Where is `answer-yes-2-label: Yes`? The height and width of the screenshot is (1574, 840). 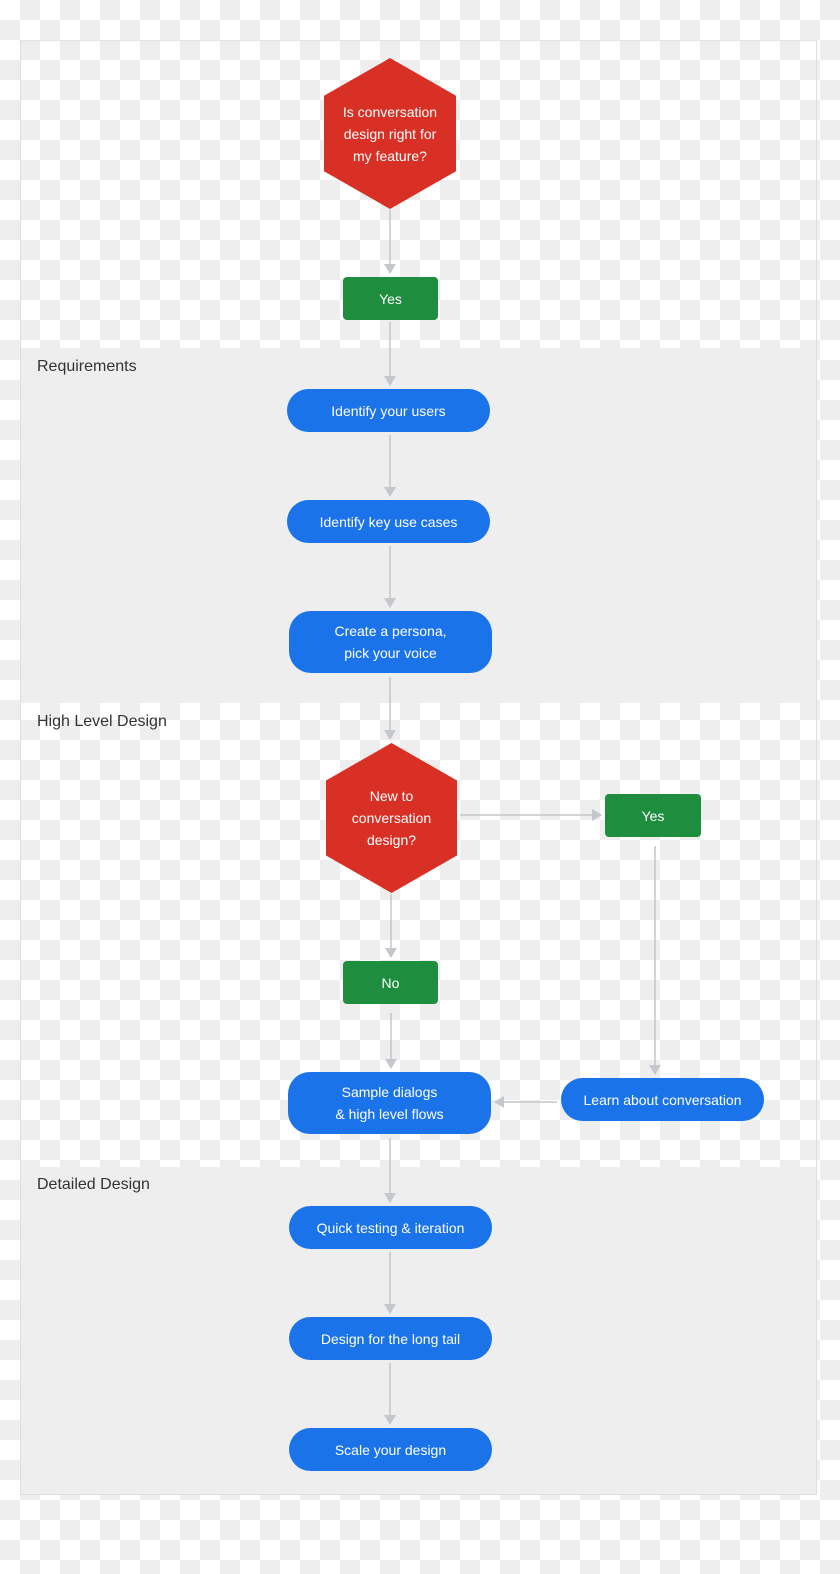
answer-yes-2-label: Yes is located at coordinates (653, 815).